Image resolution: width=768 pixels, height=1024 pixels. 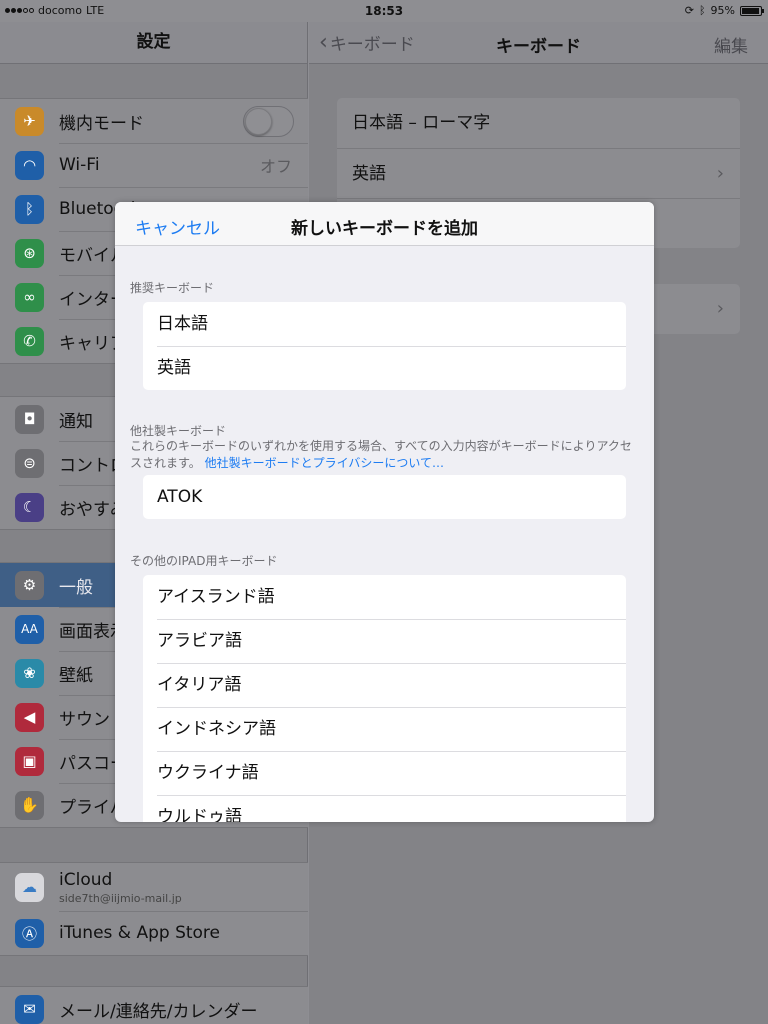 I want to click on keyboard-option: 英語, so click(x=384, y=368).